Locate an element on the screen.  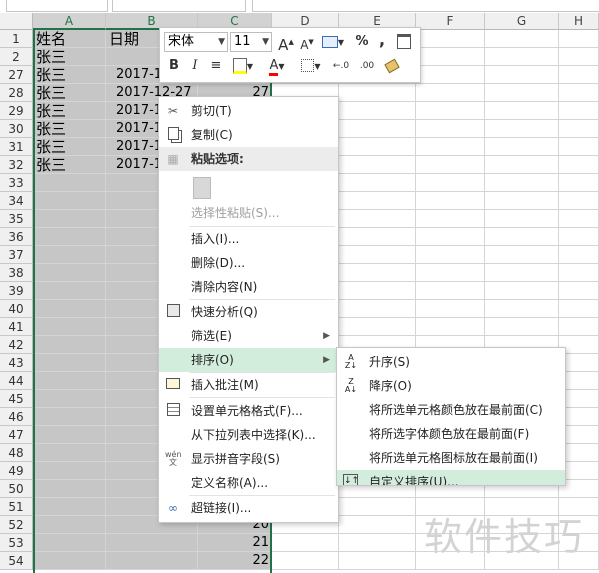
row-header-32: 32 is located at coordinates (16, 165).